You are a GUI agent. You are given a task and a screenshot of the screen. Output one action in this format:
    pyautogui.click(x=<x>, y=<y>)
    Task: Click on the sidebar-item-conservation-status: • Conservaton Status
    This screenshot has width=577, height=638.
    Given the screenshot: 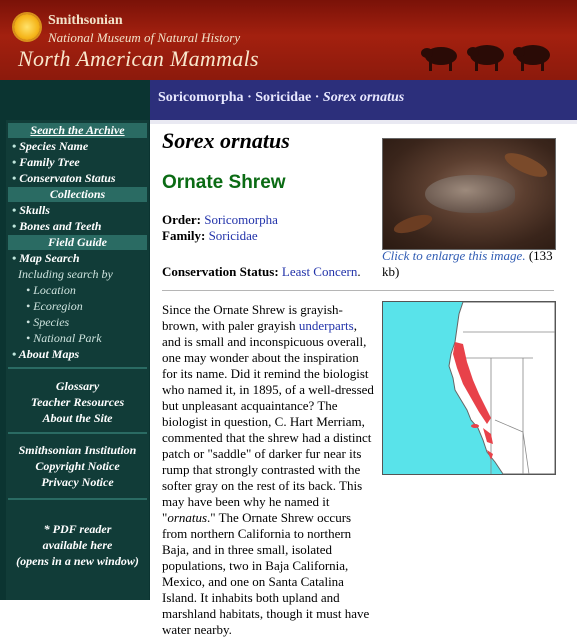 What is the action you would take?
    pyautogui.click(x=64, y=178)
    